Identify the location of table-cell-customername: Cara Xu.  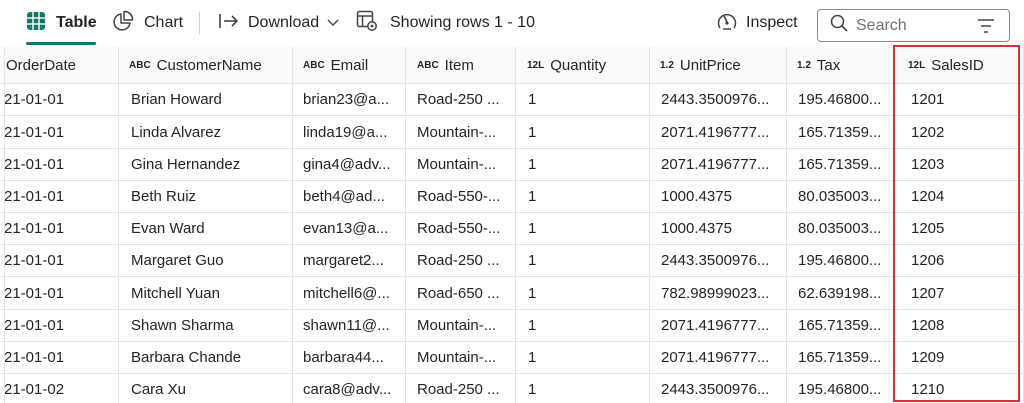
(206, 388).